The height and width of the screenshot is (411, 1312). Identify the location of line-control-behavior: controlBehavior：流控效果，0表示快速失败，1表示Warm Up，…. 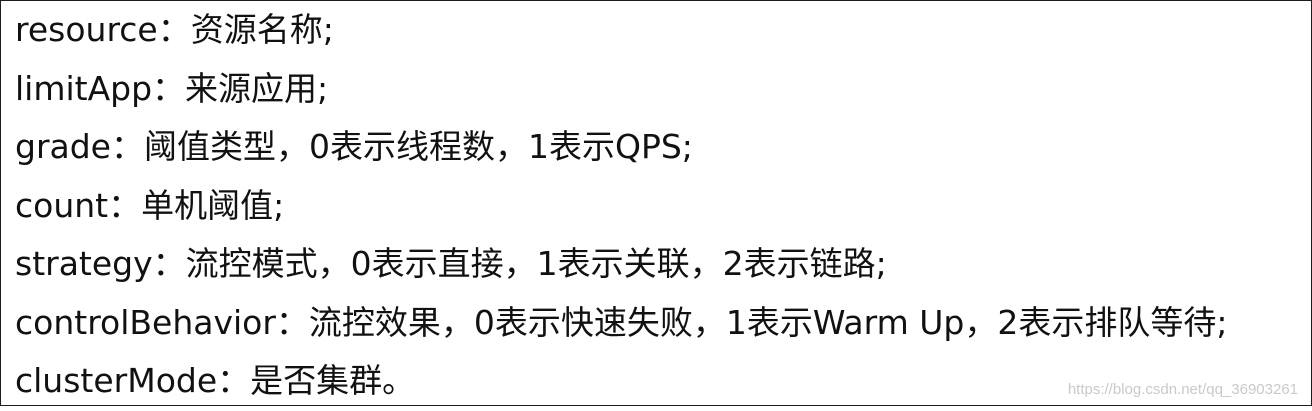
(621, 322).